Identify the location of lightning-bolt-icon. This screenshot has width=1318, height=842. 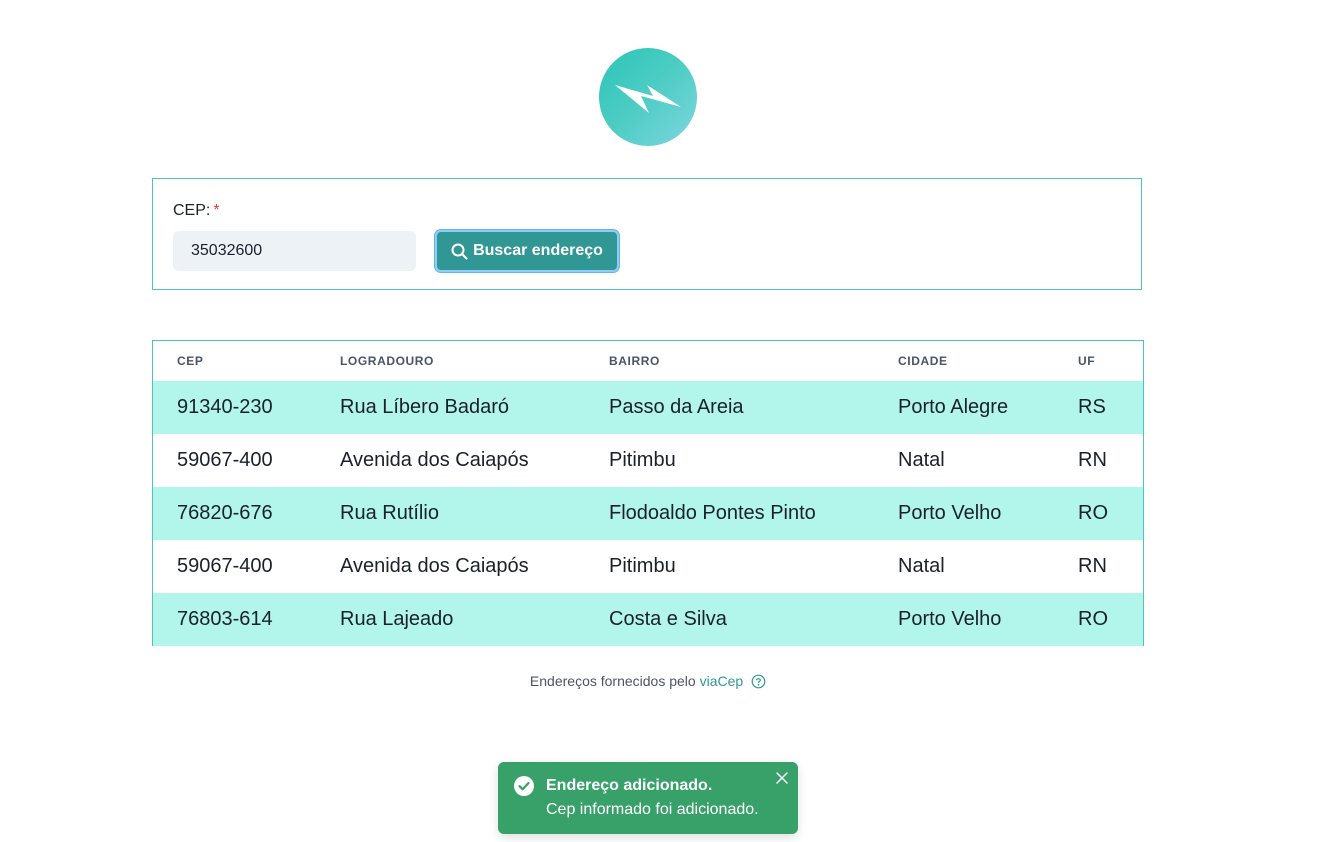
(648, 99).